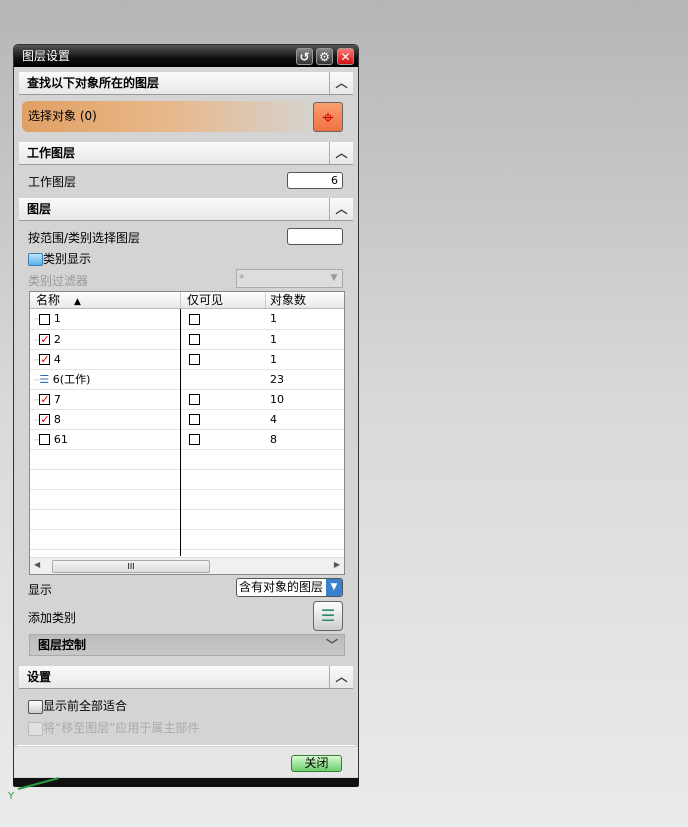  Describe the element at coordinates (60, 439) in the screenshot. I see `layer-name: 61` at that location.